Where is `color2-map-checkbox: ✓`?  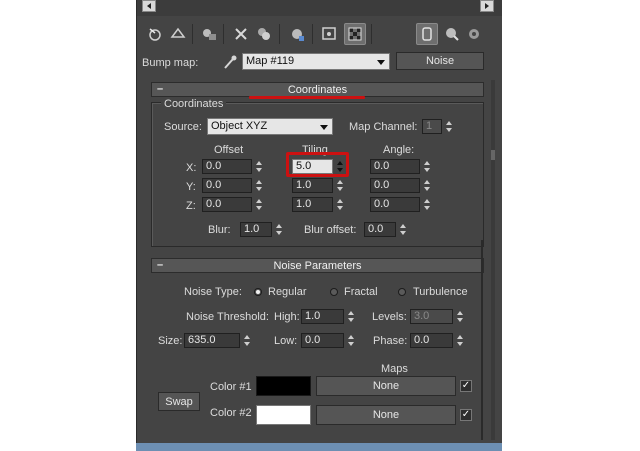
color2-map-checkbox: ✓ is located at coordinates (466, 415).